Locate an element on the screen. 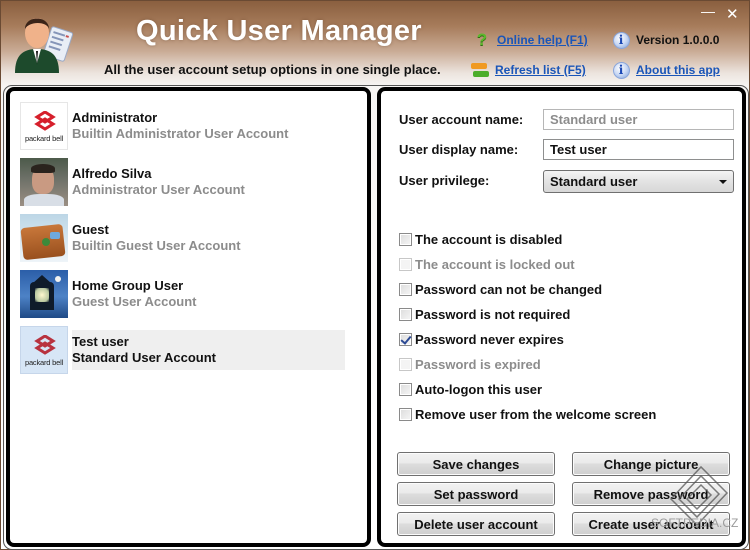  app-title: Quick User Manager is located at coordinates (279, 31).